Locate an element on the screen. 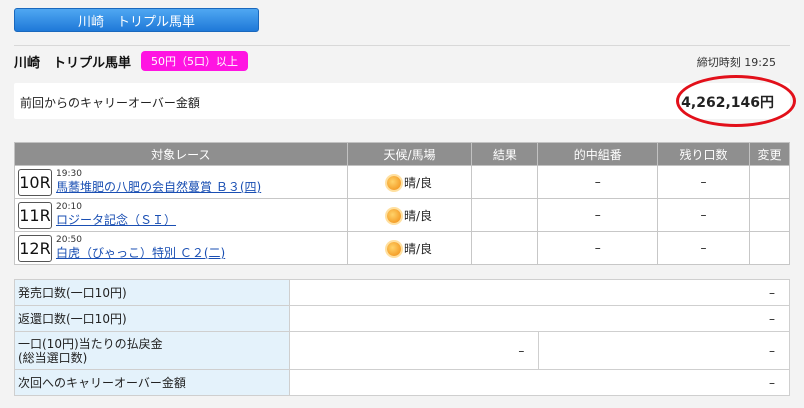  table-row: 次回へのキャリーオーバー金額 – is located at coordinates (402, 382).